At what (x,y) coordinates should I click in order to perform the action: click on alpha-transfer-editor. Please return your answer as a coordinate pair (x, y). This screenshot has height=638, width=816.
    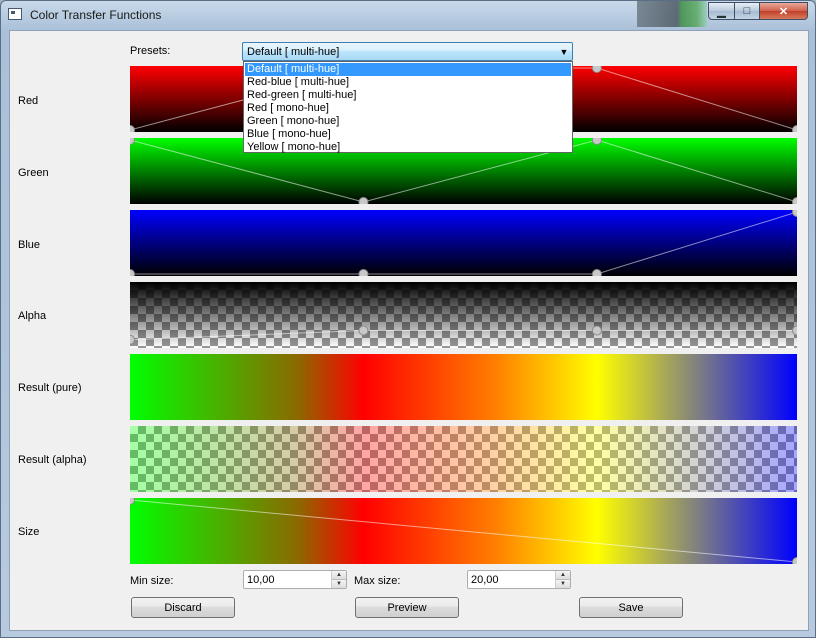
    Looking at the image, I should click on (463, 315).